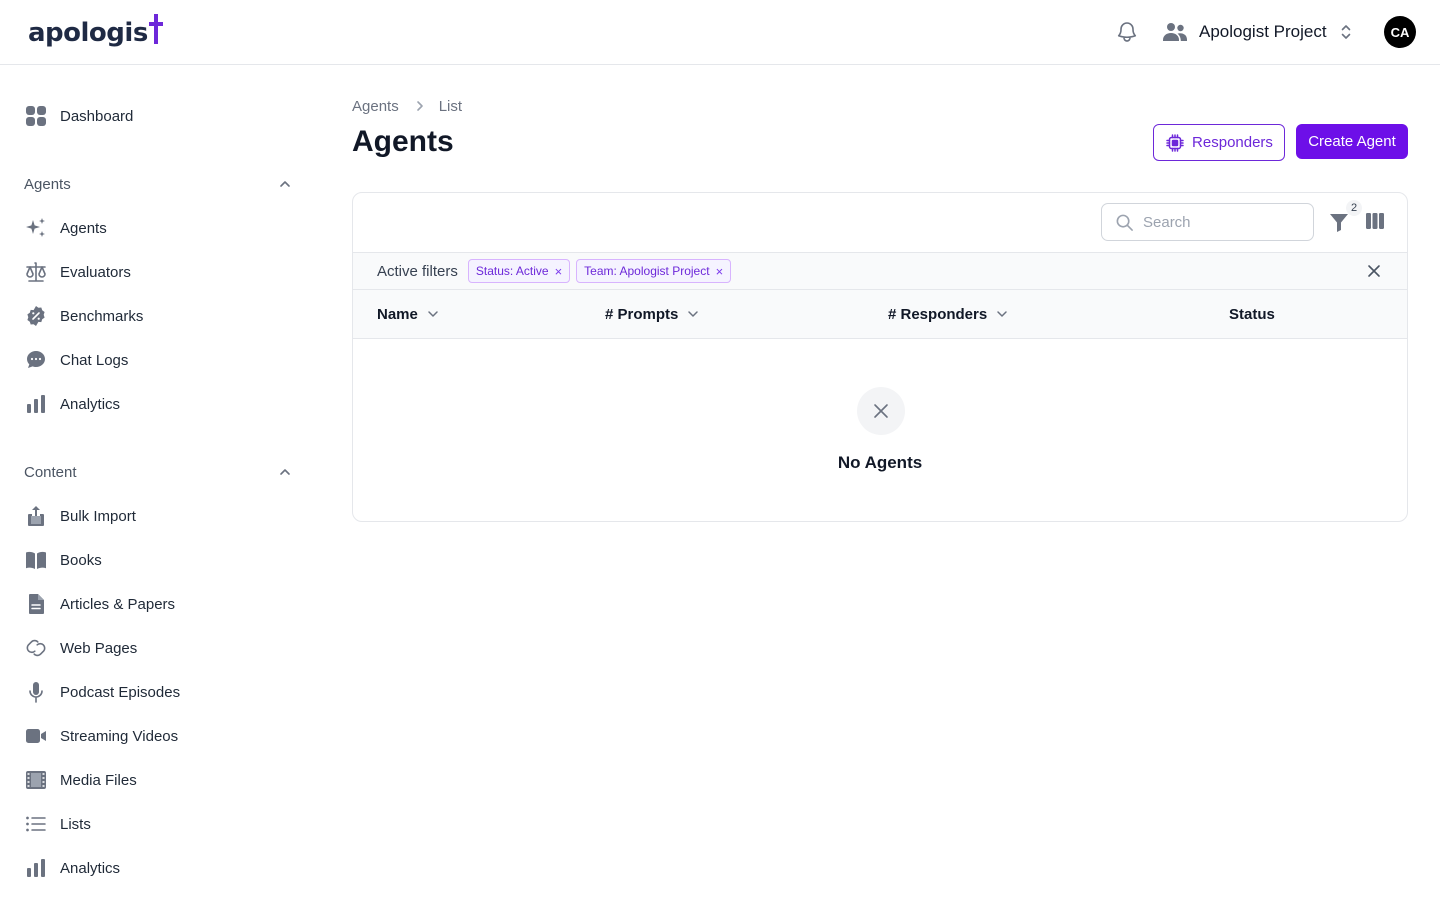 The image size is (1440, 900). What do you see at coordinates (417, 271) in the screenshot?
I see `active-filters-label: Active filters` at bounding box center [417, 271].